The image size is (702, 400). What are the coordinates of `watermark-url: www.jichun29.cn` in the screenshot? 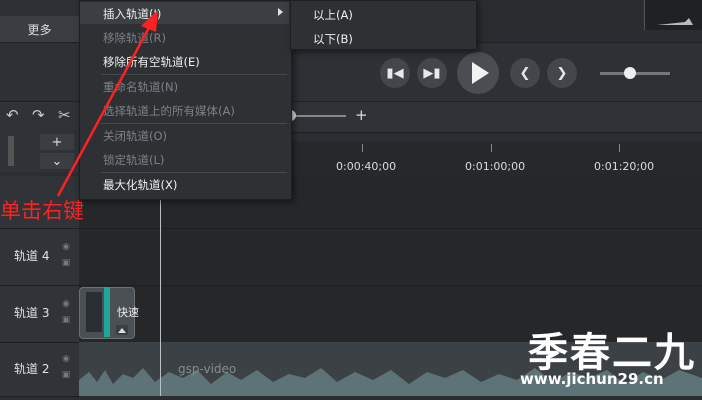 It's located at (592, 379).